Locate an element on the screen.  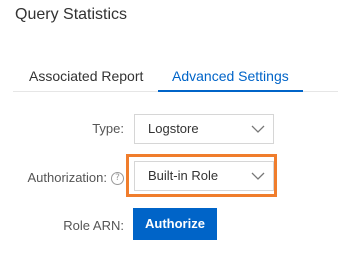
authorization-label-group: Authorization: ? is located at coordinates (75, 178).